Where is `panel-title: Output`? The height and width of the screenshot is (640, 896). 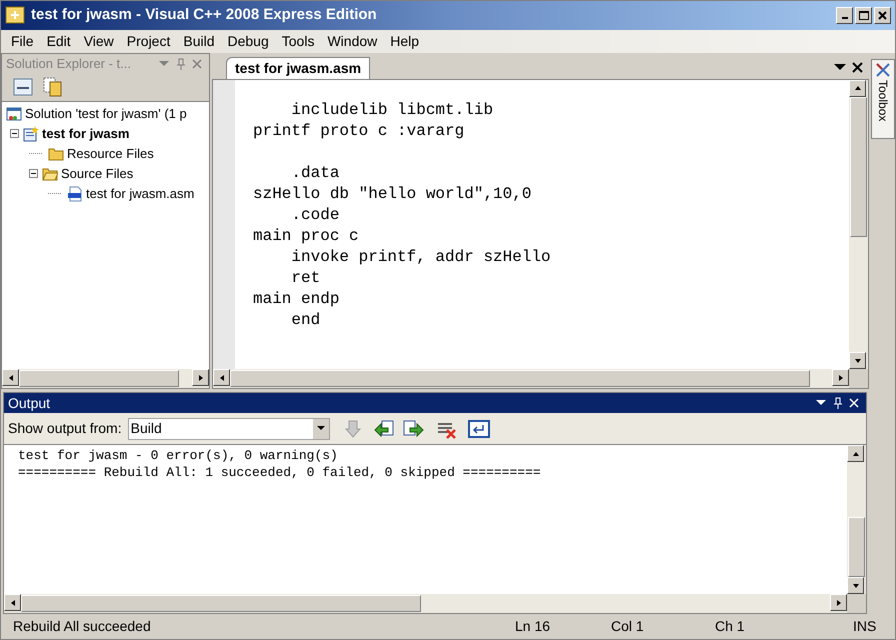 panel-title: Output is located at coordinates (30, 403).